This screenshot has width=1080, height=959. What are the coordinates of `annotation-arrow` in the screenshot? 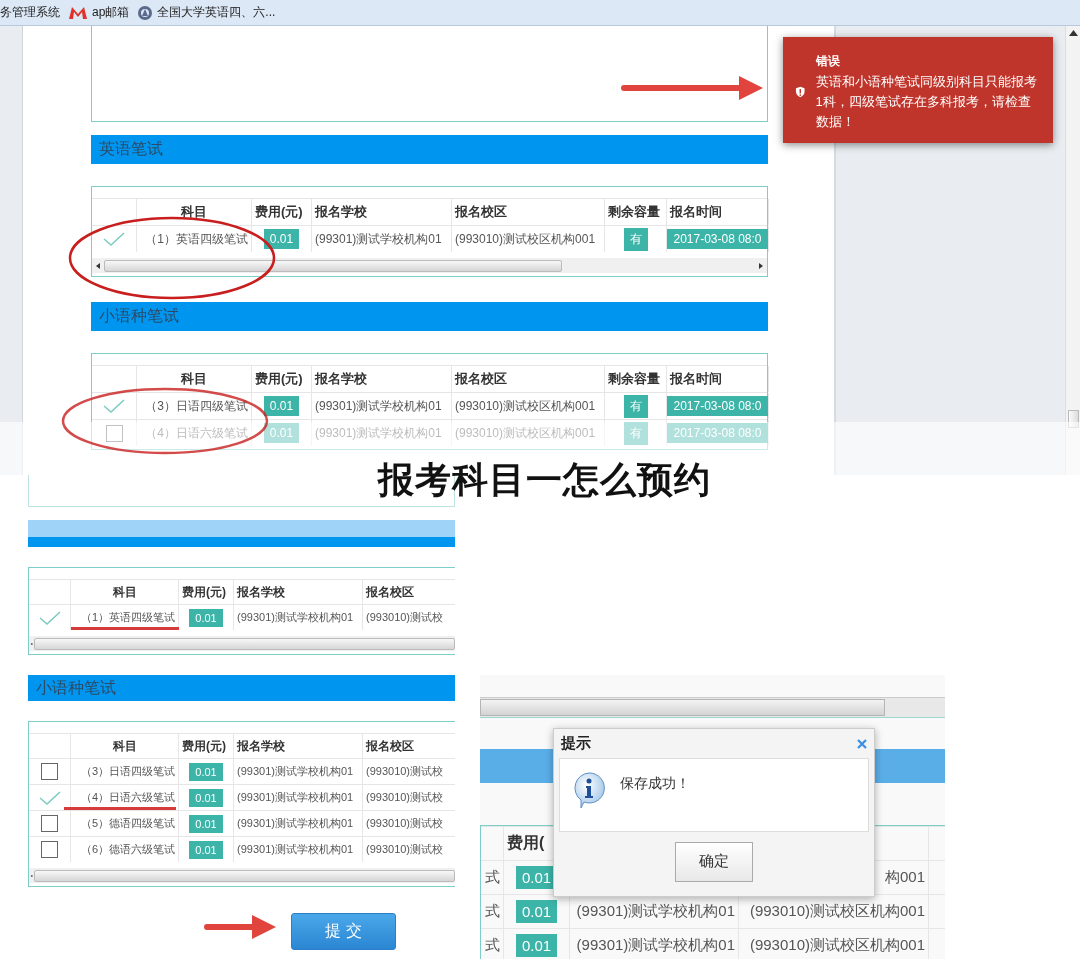 It's located at (240, 927).